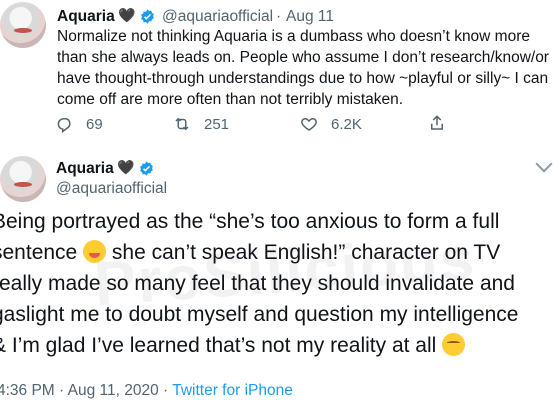 Image resolution: width=560 pixels, height=404 pixels. I want to click on retweet-count: 251, so click(217, 124).